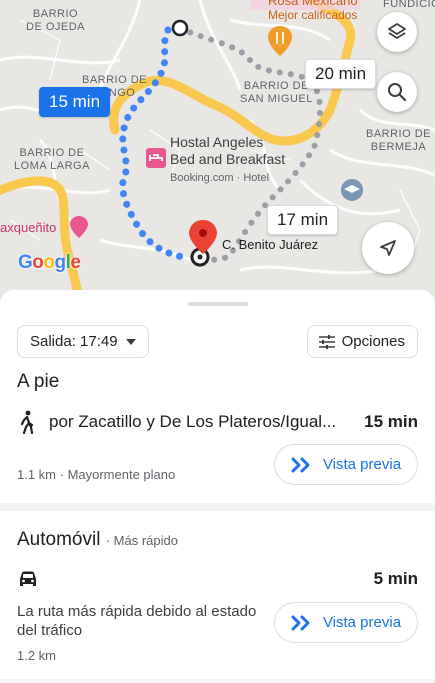 The width and height of the screenshot is (435, 683). I want to click on recenter-button, so click(388, 248).